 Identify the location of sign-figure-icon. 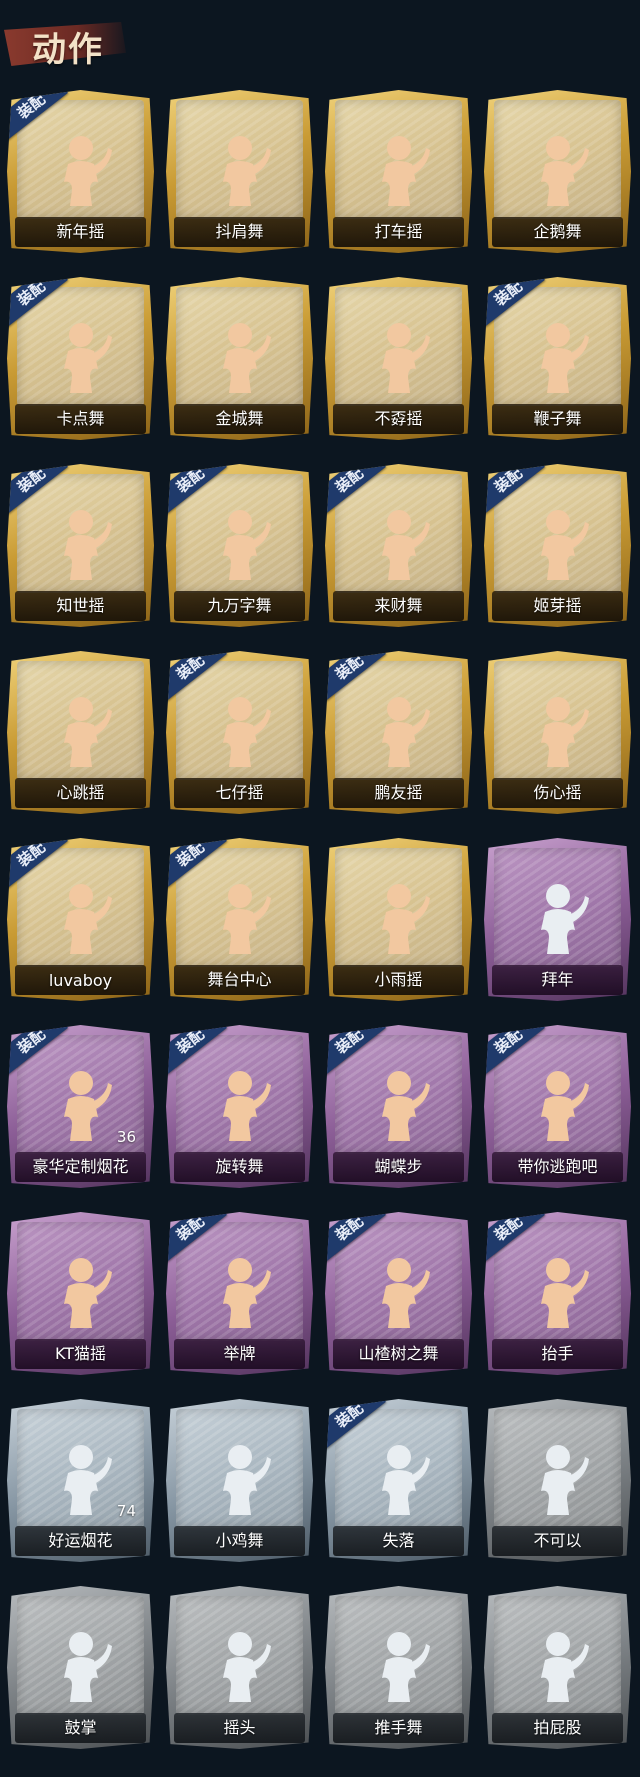
(246, 1293).